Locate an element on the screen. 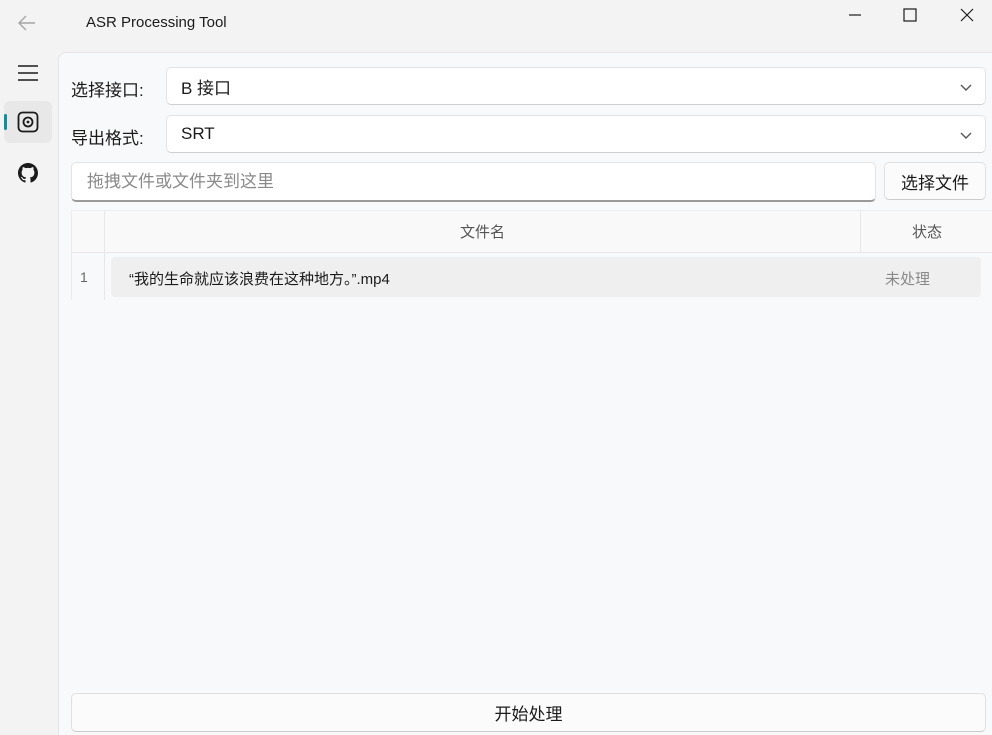  back-button is located at coordinates (27, 23).